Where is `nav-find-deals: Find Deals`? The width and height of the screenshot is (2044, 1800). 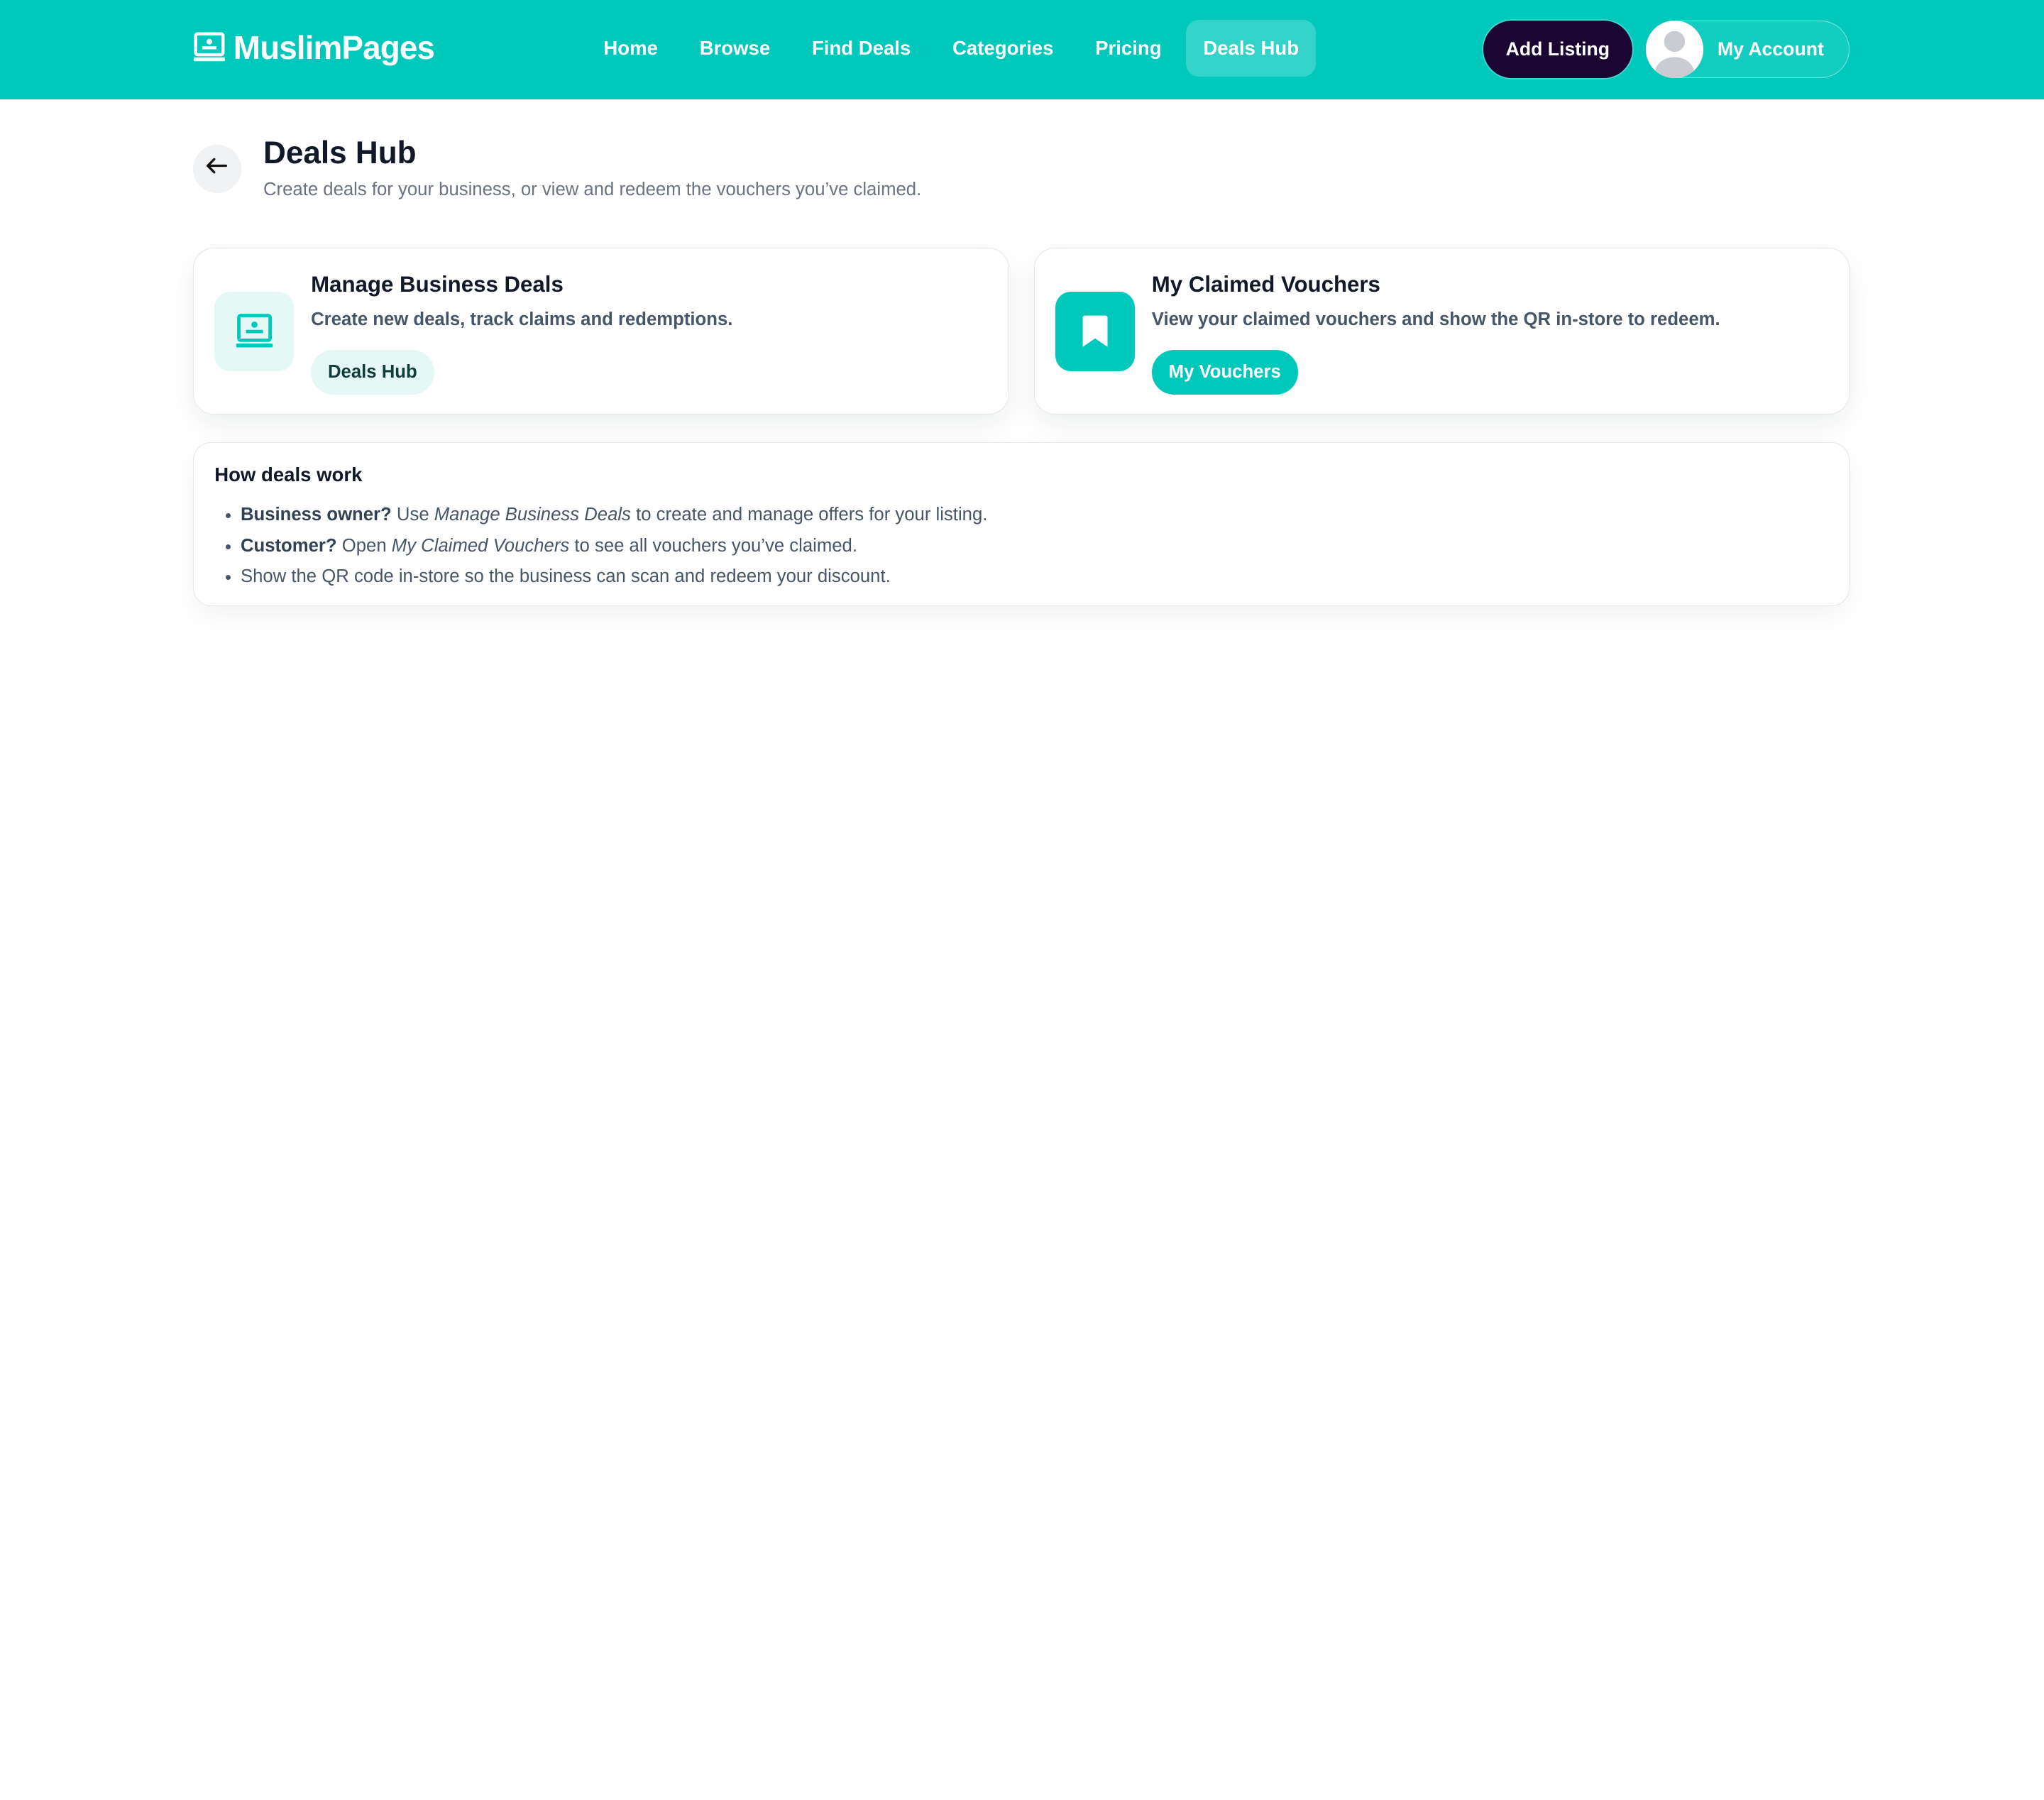 nav-find-deals: Find Deals is located at coordinates (861, 48).